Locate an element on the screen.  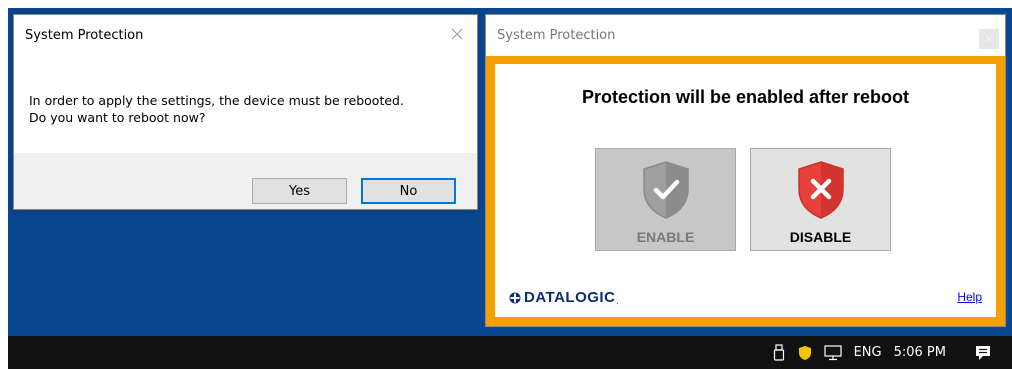
window-titlebar: System Protection is located at coordinates (745, 35).